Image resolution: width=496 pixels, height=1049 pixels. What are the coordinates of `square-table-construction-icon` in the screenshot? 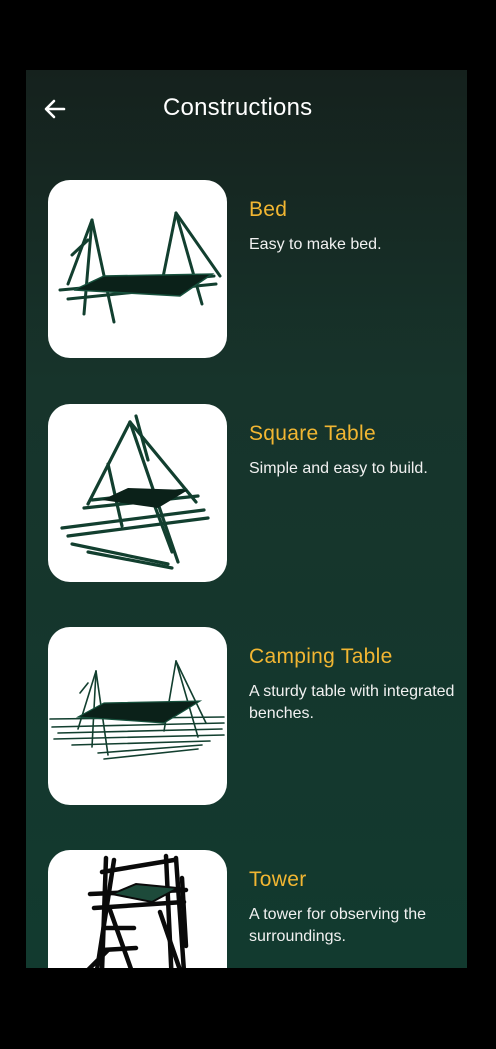 It's located at (135, 492).